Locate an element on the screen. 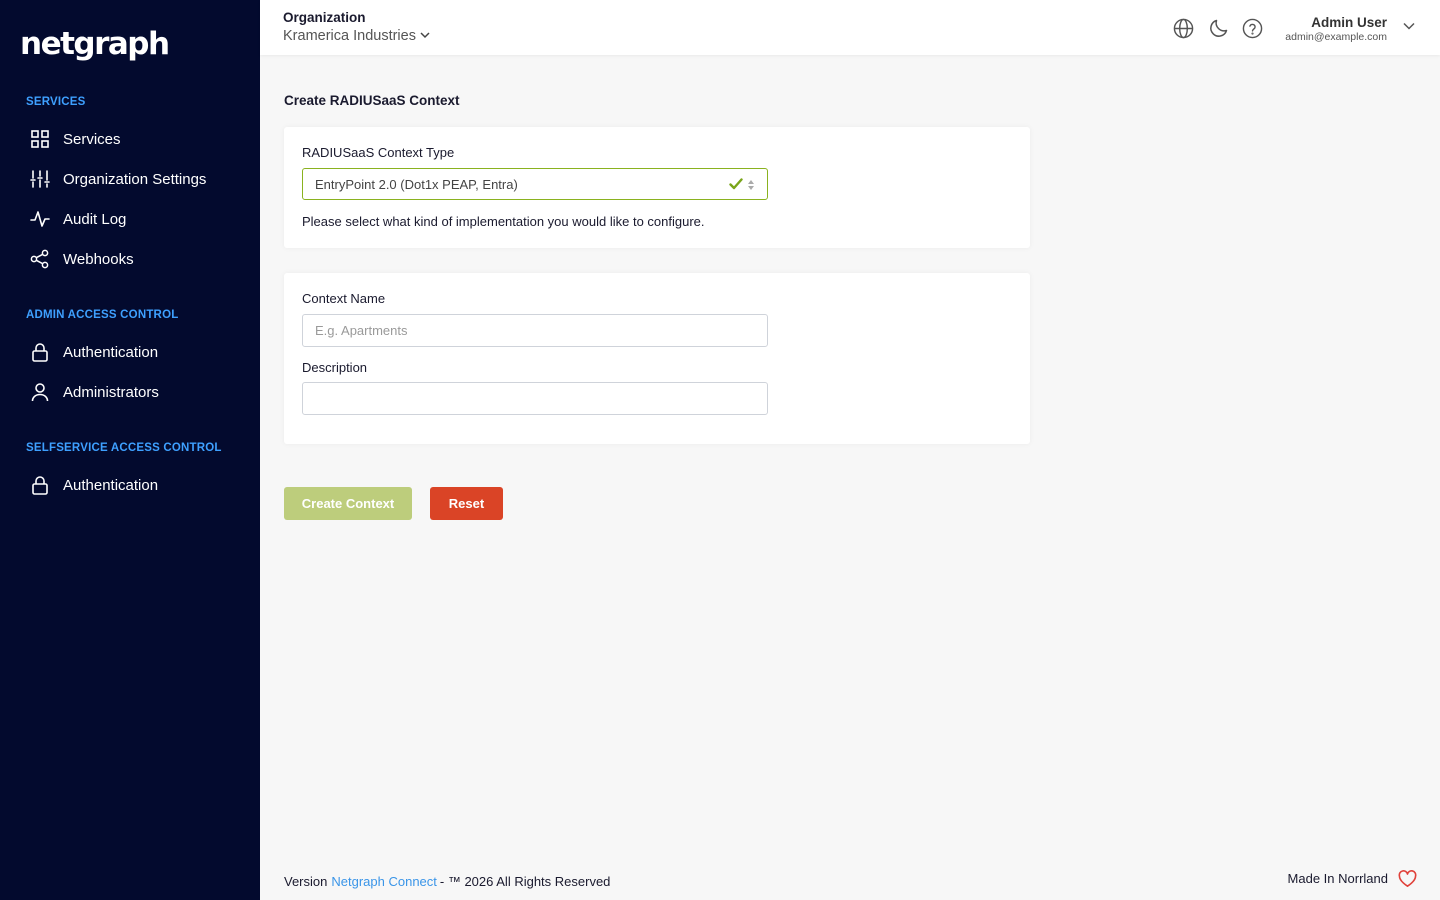 The width and height of the screenshot is (1440, 900). sidebar-item-administrators: Administrators is located at coordinates (137, 392).